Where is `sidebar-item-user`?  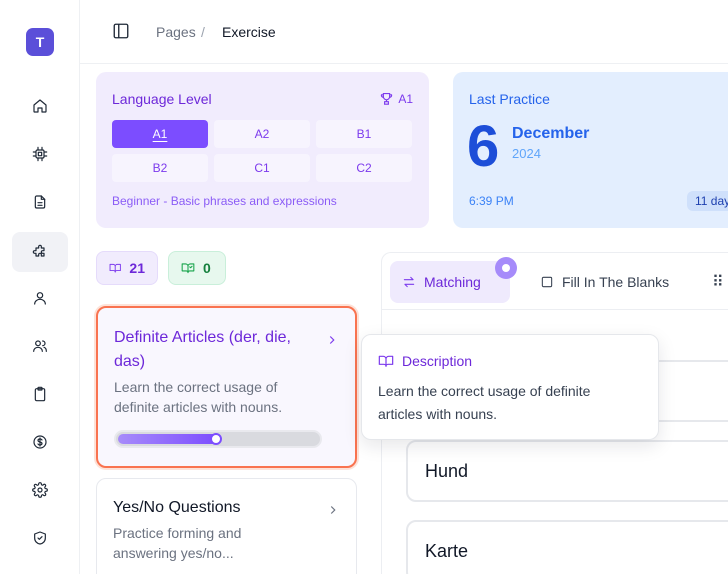 sidebar-item-user is located at coordinates (40, 298).